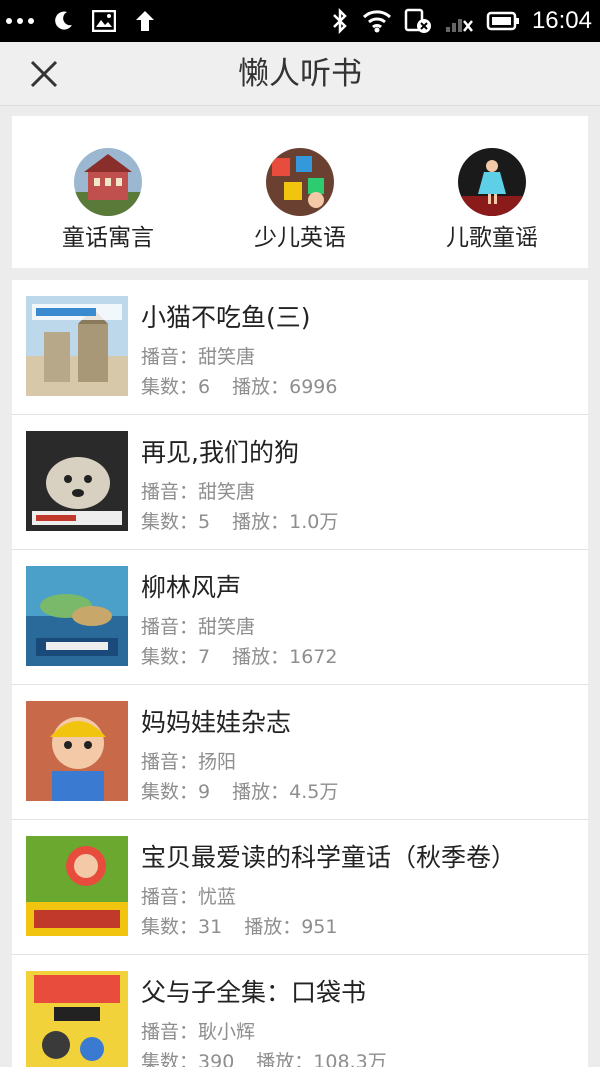 The height and width of the screenshot is (1067, 600). I want to click on sim-icon, so click(417, 20).